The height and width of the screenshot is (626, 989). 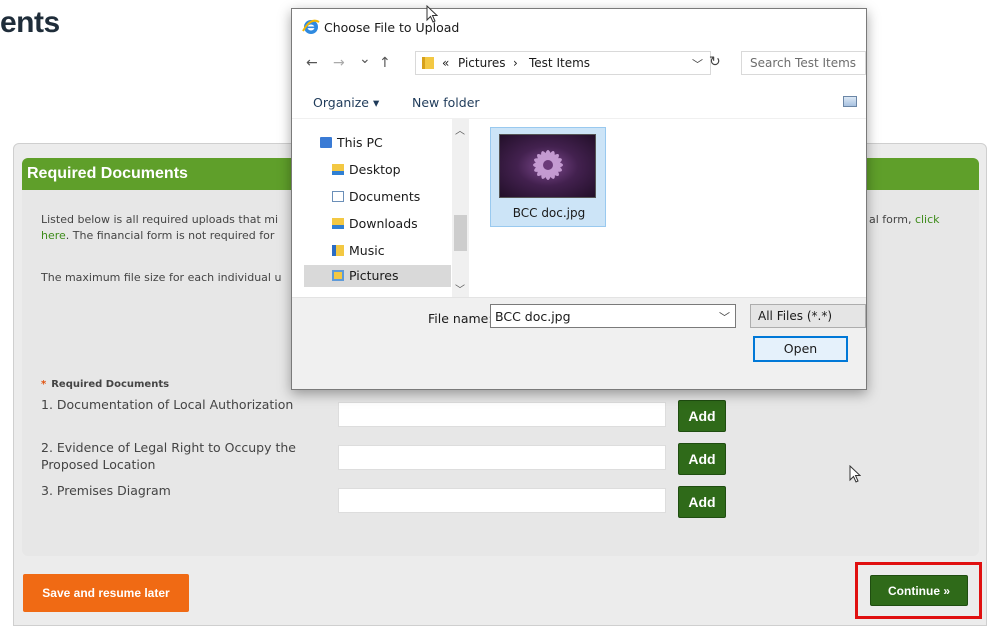 What do you see at coordinates (460, 129) in the screenshot?
I see `scroll-up-icon: ︿` at bounding box center [460, 129].